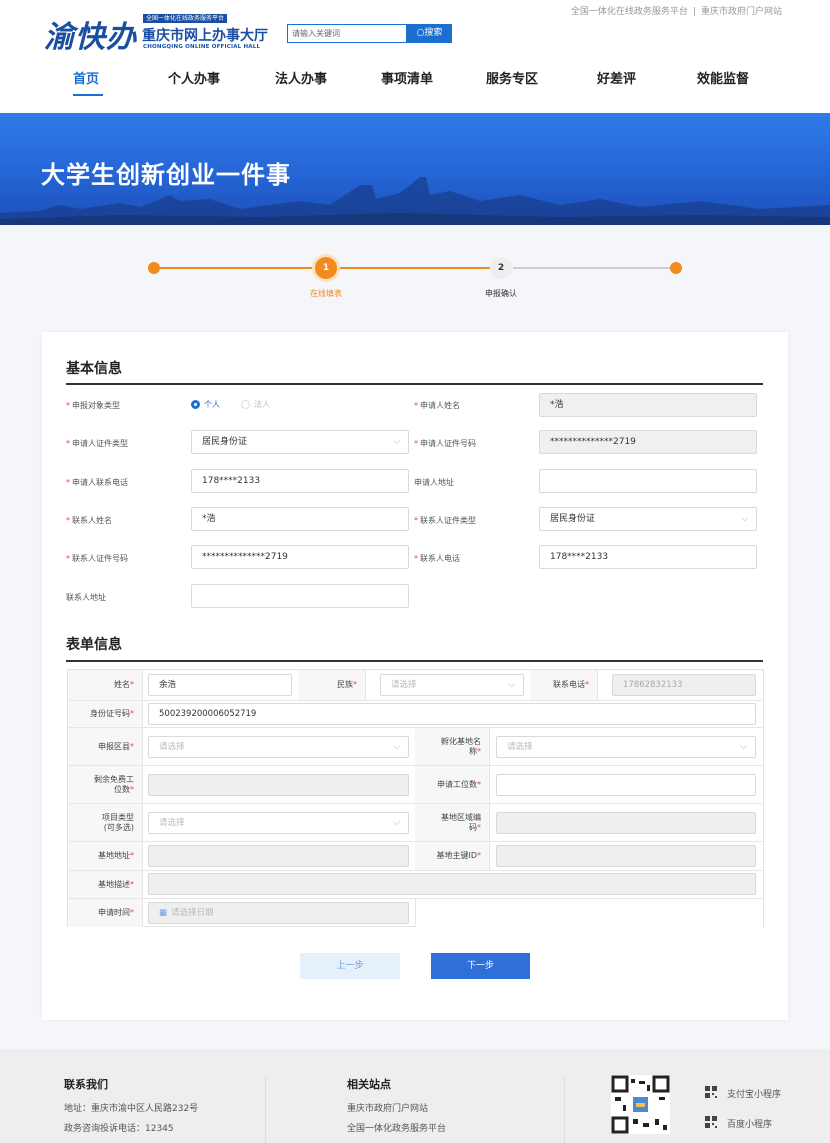 The height and width of the screenshot is (1143, 830). I want to click on footer-hotline: 政务咨询投诉电话：12345, so click(119, 1129).